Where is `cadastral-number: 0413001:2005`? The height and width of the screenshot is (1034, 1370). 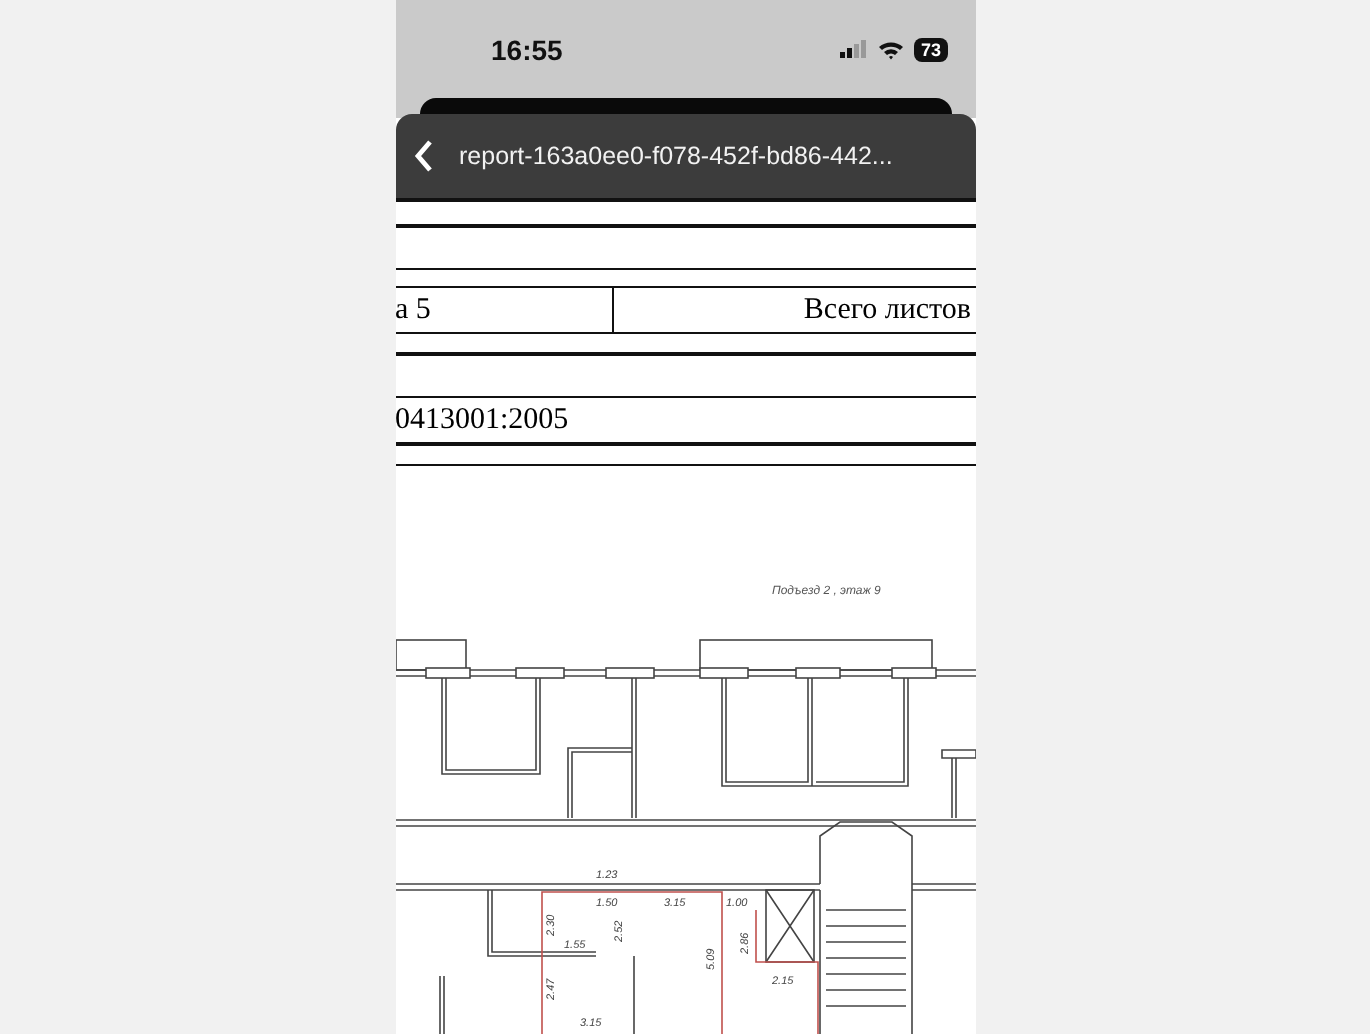
cadastral-number: 0413001:2005 is located at coordinates (483, 421).